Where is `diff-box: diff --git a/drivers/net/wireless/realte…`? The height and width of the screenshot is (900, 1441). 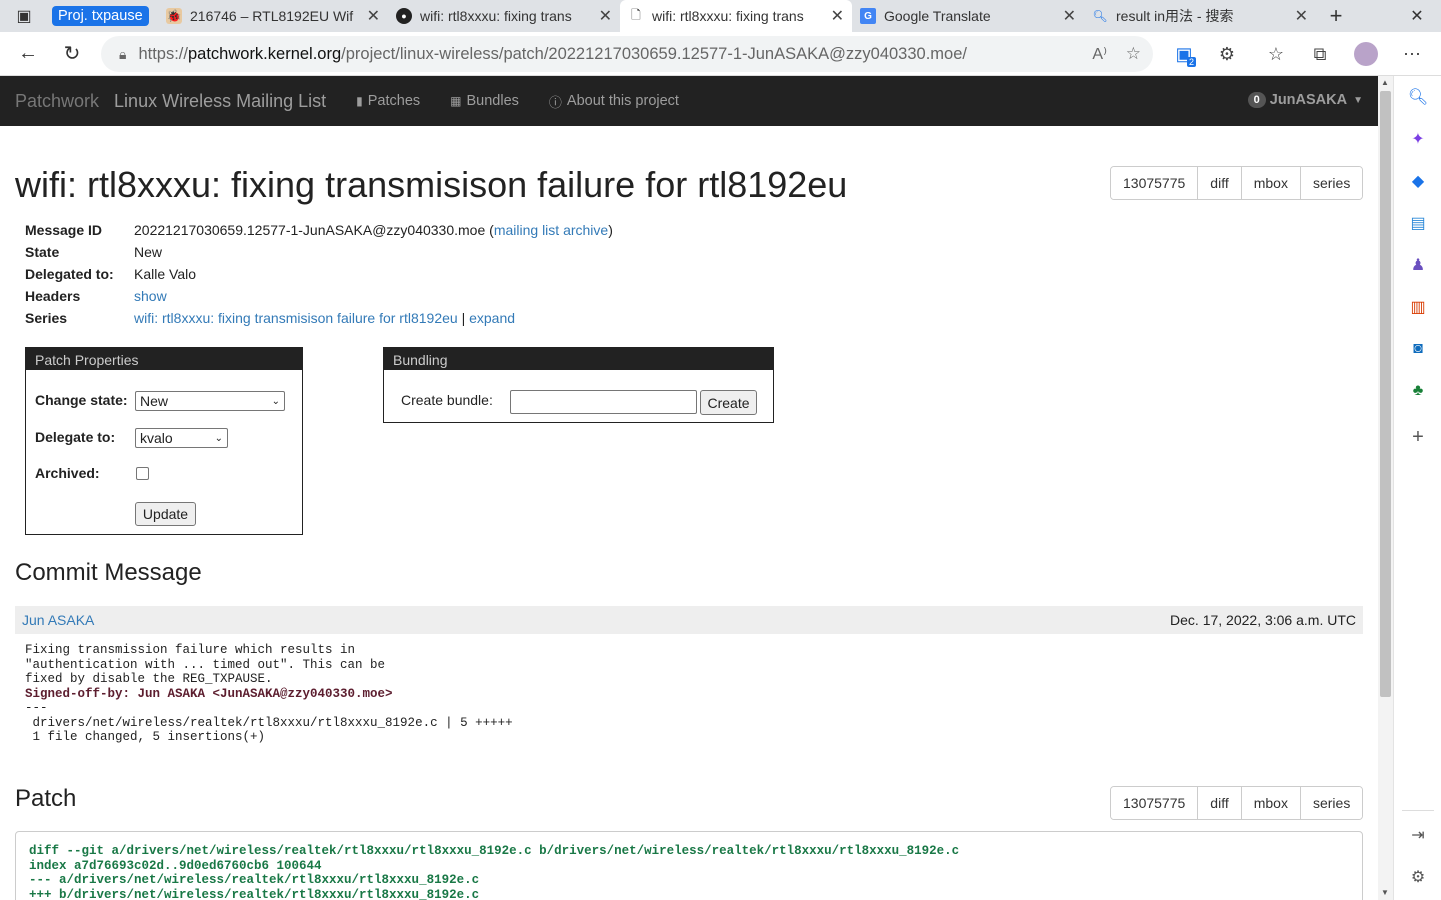
diff-box: diff --git a/drivers/net/wireless/realte… is located at coordinates (689, 865).